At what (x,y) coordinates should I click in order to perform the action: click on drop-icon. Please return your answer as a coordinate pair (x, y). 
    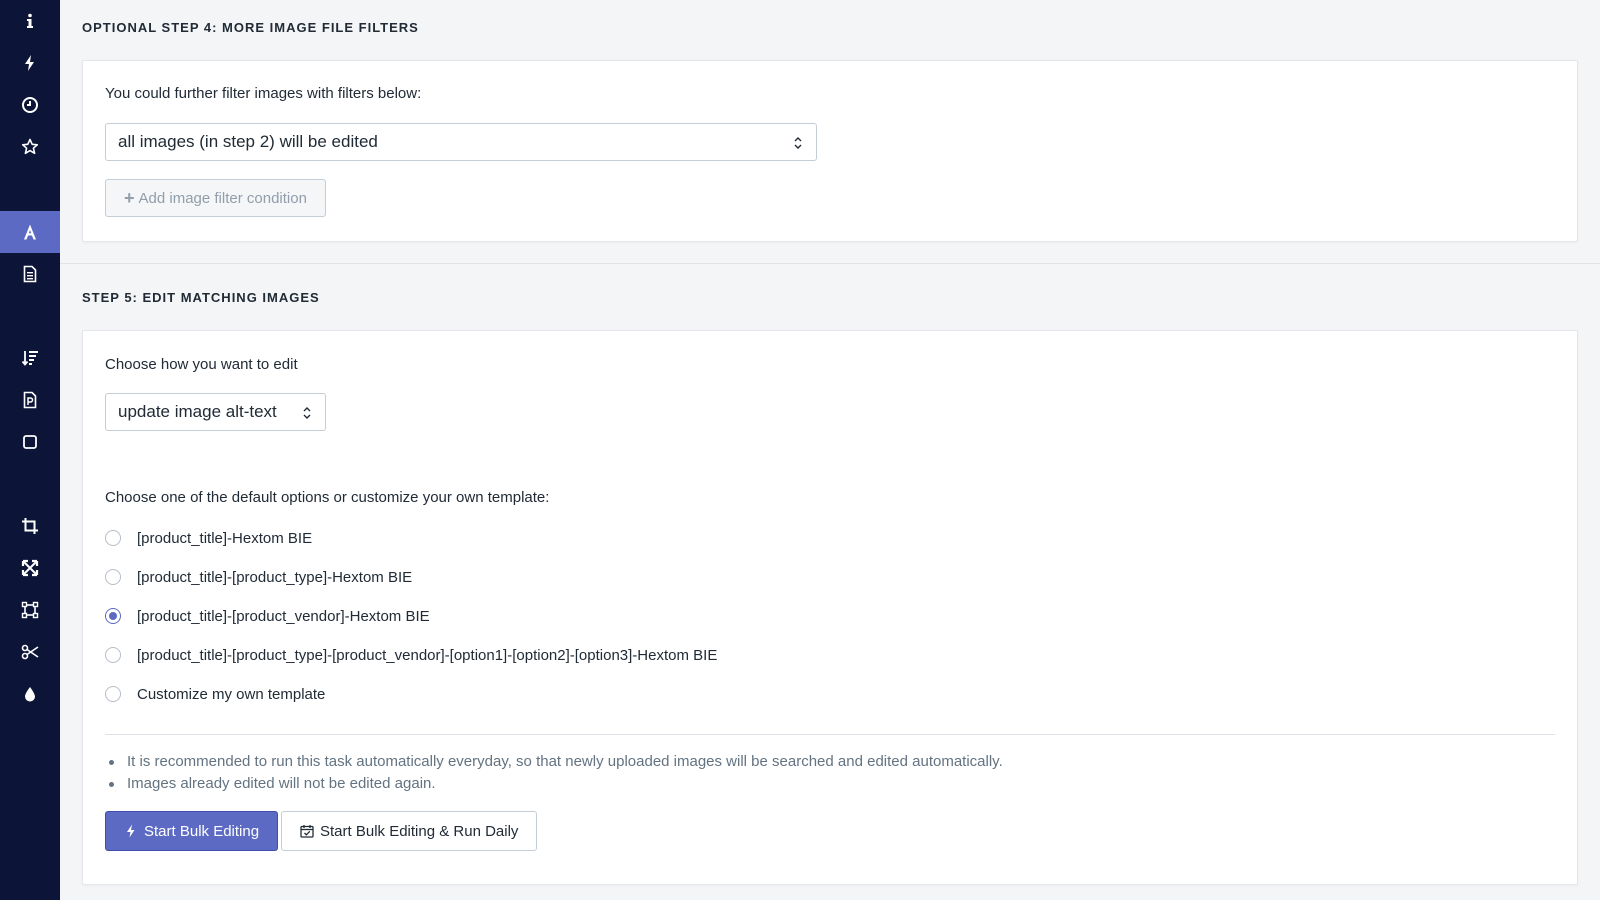
    Looking at the image, I should click on (30, 694).